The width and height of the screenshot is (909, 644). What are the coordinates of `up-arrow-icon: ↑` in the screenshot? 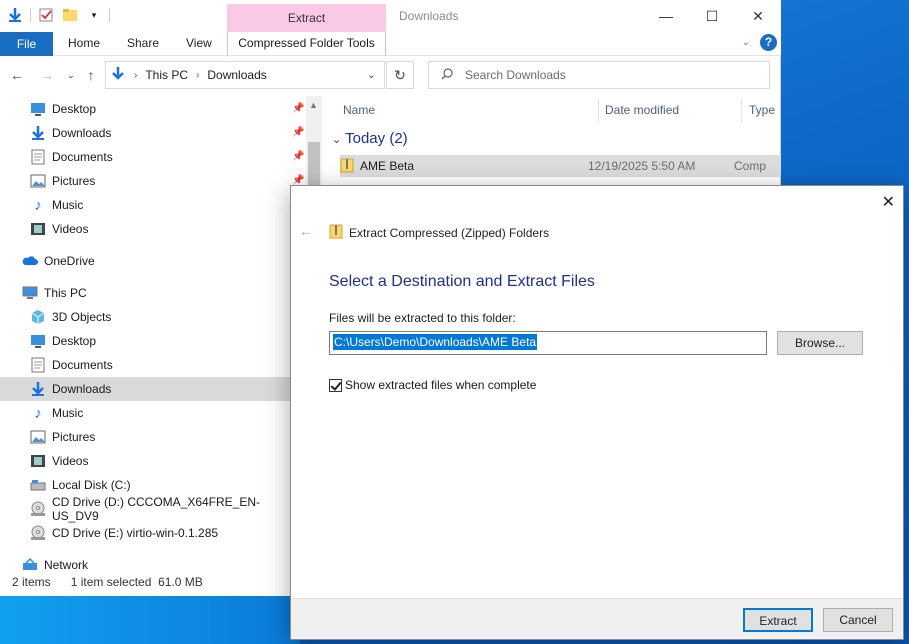 It's located at (91, 75).